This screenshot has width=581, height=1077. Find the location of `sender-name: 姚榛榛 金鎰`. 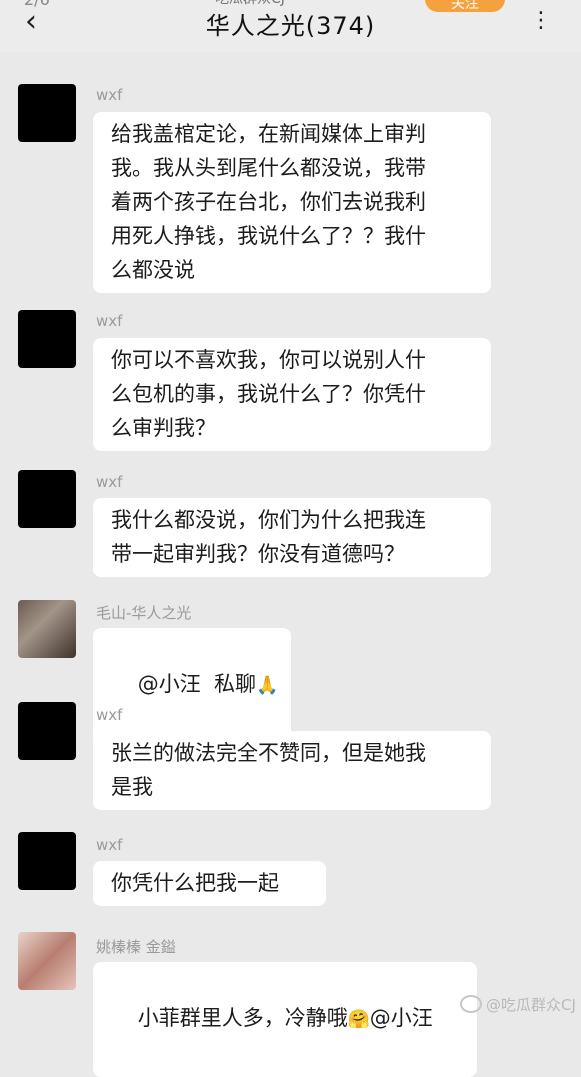

sender-name: 姚榛榛 金鎰 is located at coordinates (136, 947).